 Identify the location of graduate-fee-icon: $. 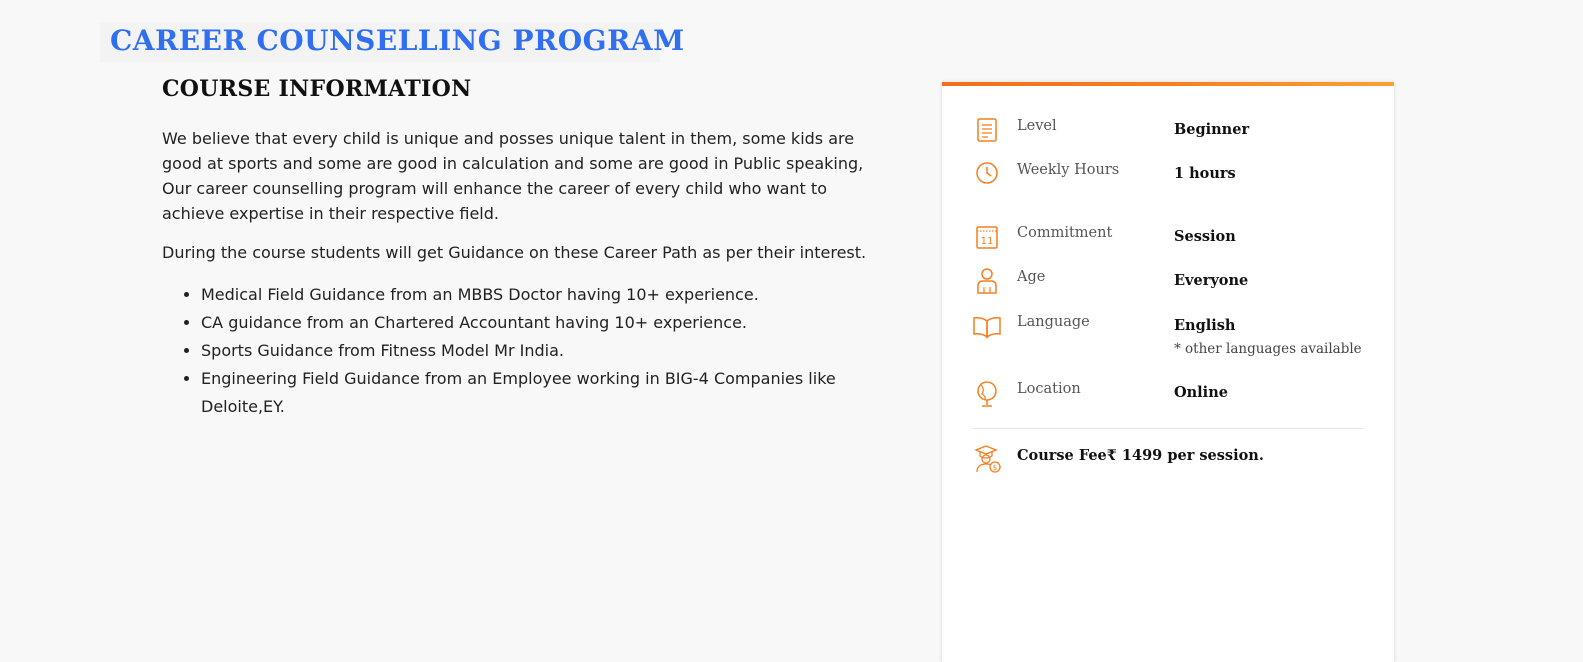
(987, 461).